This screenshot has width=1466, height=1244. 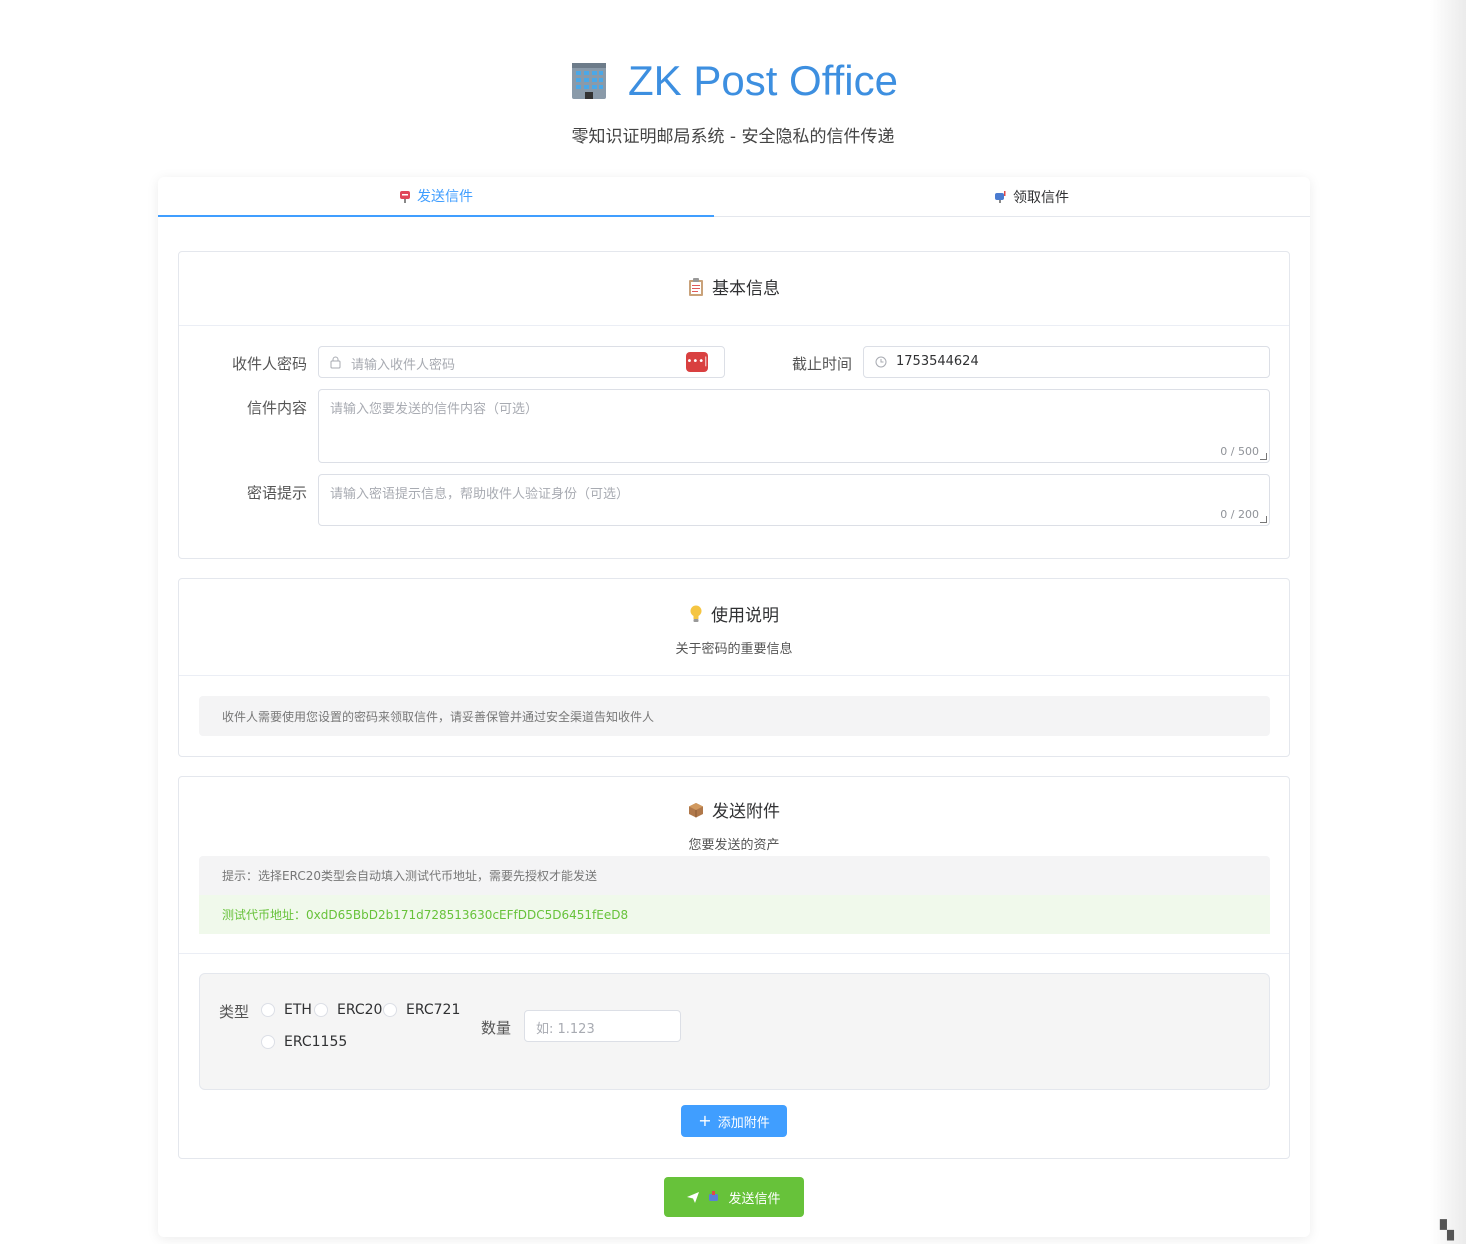 What do you see at coordinates (696, 286) in the screenshot?
I see `clipboard-icon` at bounding box center [696, 286].